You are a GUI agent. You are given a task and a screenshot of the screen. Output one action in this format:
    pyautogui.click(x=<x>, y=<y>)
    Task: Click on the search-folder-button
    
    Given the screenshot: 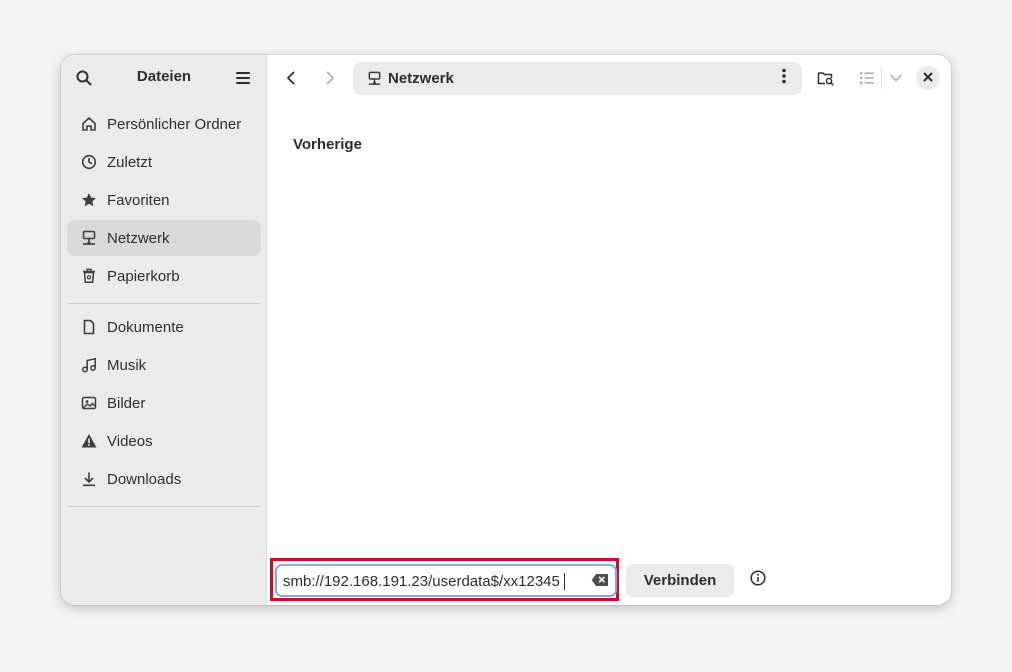 What is the action you would take?
    pyautogui.click(x=825, y=78)
    